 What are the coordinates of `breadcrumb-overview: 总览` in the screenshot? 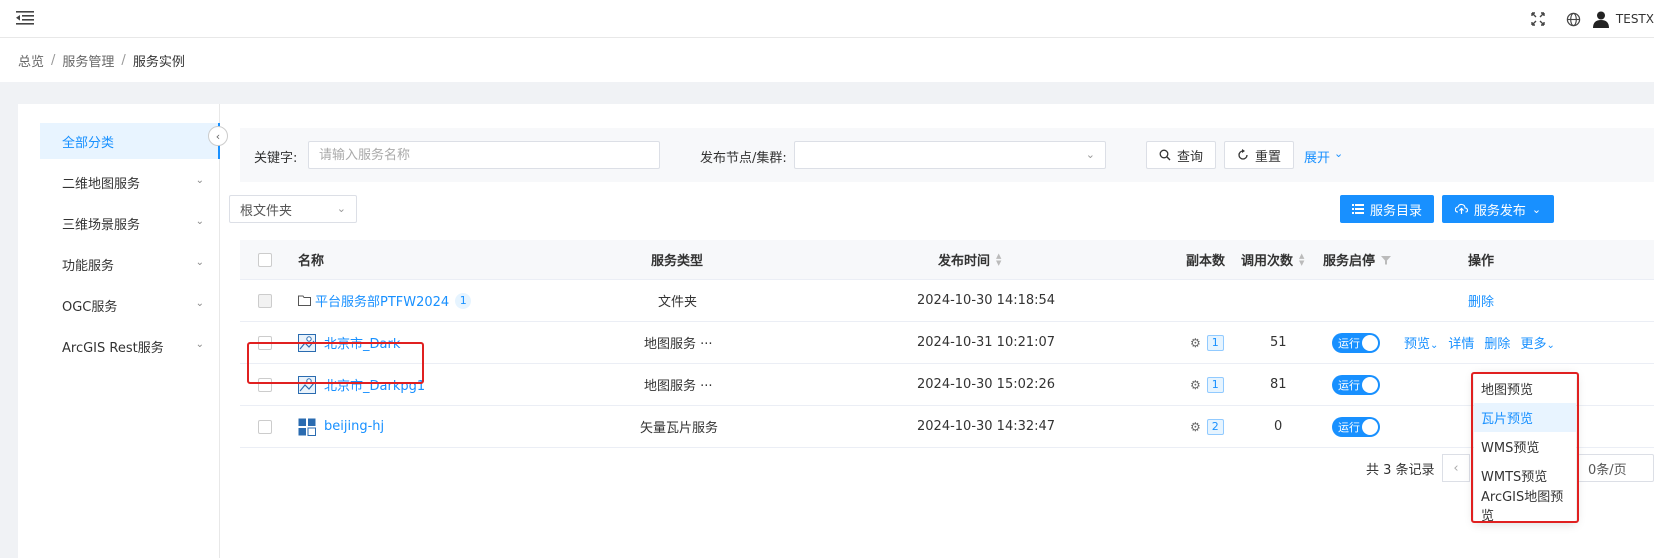 It's located at (31, 60).